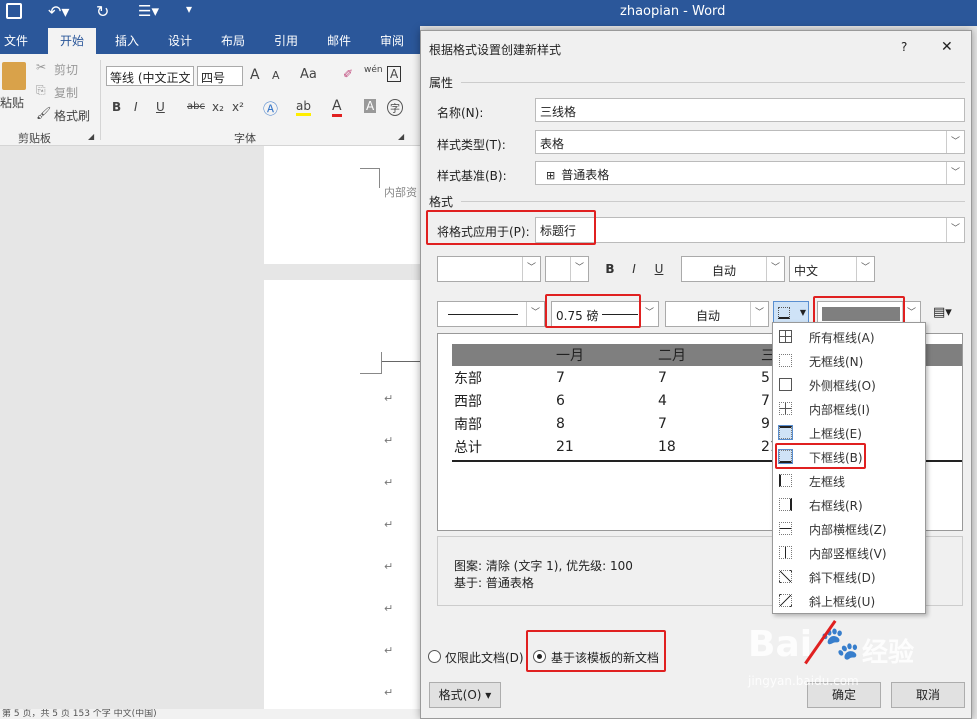  I want to click on line-sample, so click(483, 314).